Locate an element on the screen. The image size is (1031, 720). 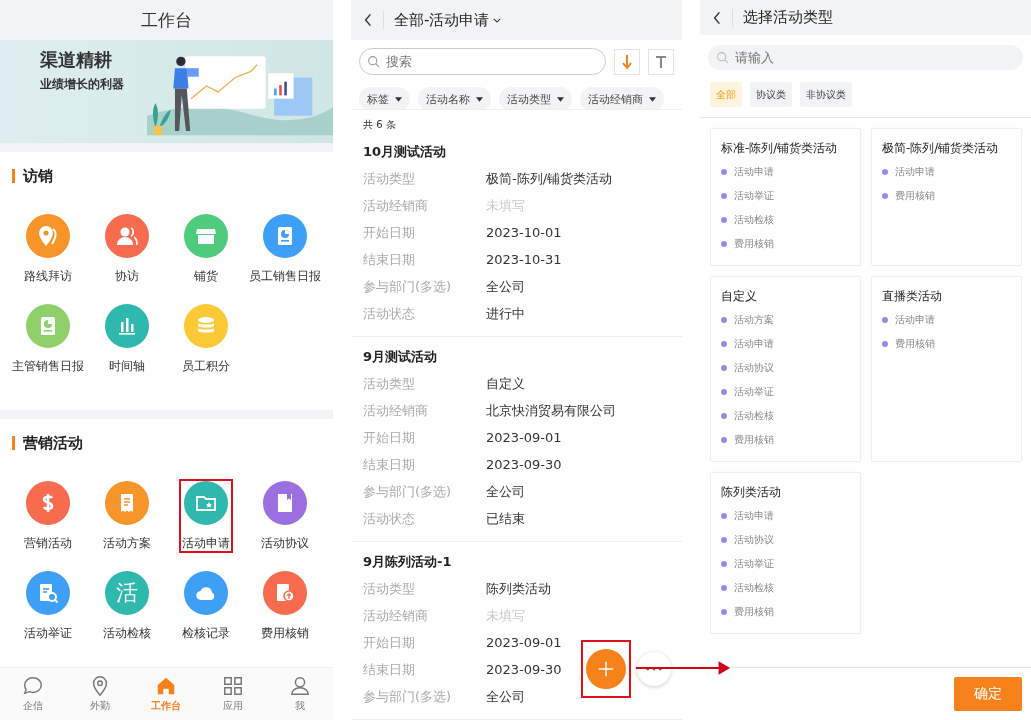
more-dots-icon is located at coordinates (654, 669).